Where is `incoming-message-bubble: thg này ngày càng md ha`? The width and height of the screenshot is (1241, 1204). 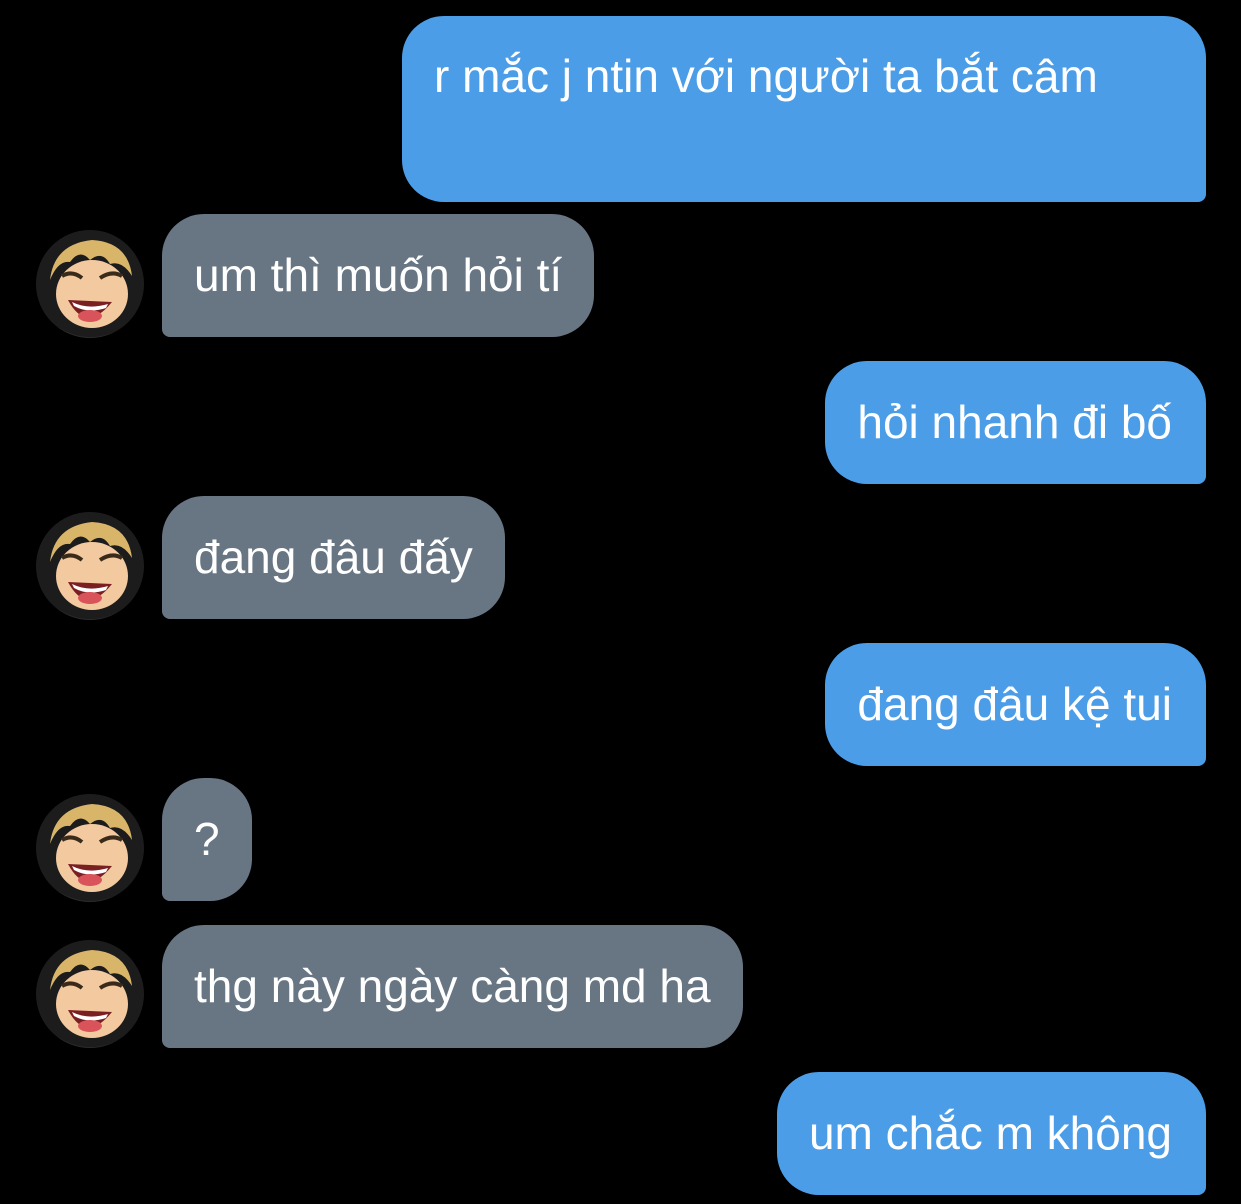
incoming-message-bubble: thg này ngày càng md ha is located at coordinates (452, 986).